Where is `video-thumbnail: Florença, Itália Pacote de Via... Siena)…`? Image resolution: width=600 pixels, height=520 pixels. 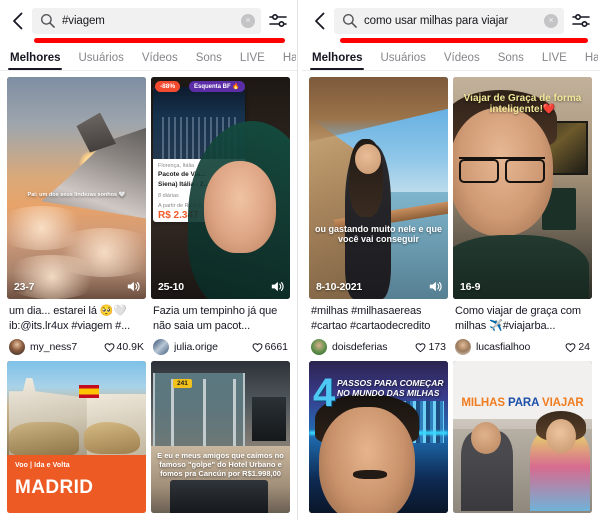 video-thumbnail: Florença, Itália Pacote de Via... Siena)… is located at coordinates (220, 188).